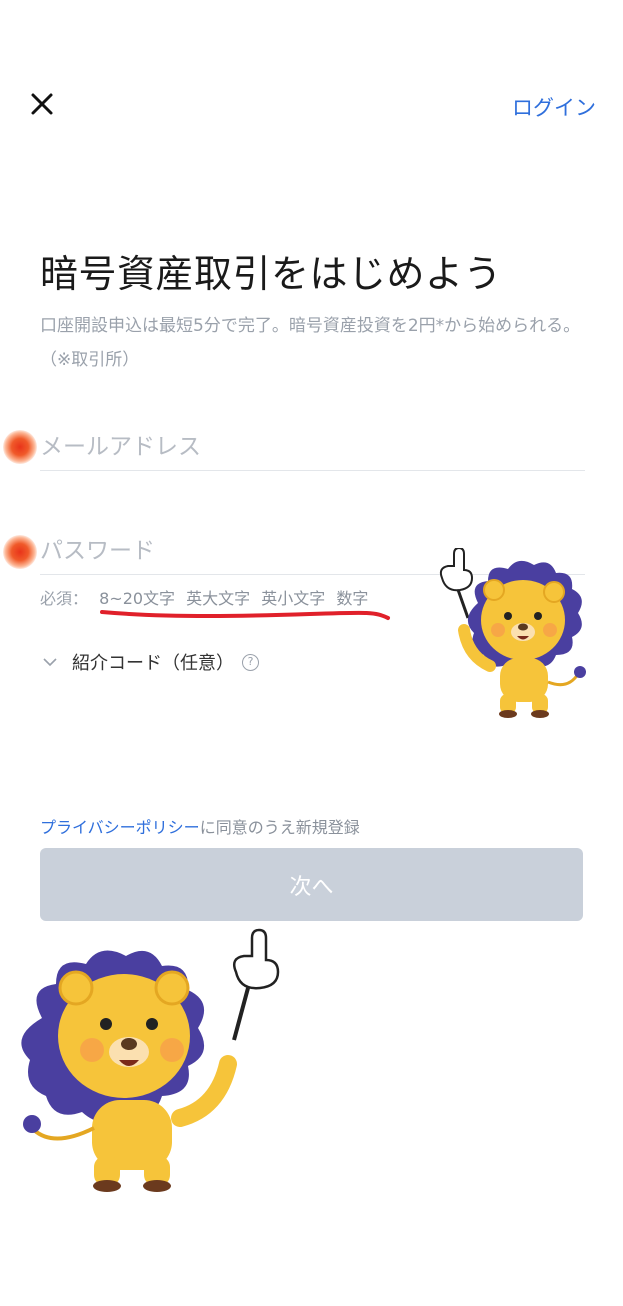 The width and height of the screenshot is (623, 1306). What do you see at coordinates (42, 104) in the screenshot?
I see `close-icon` at bounding box center [42, 104].